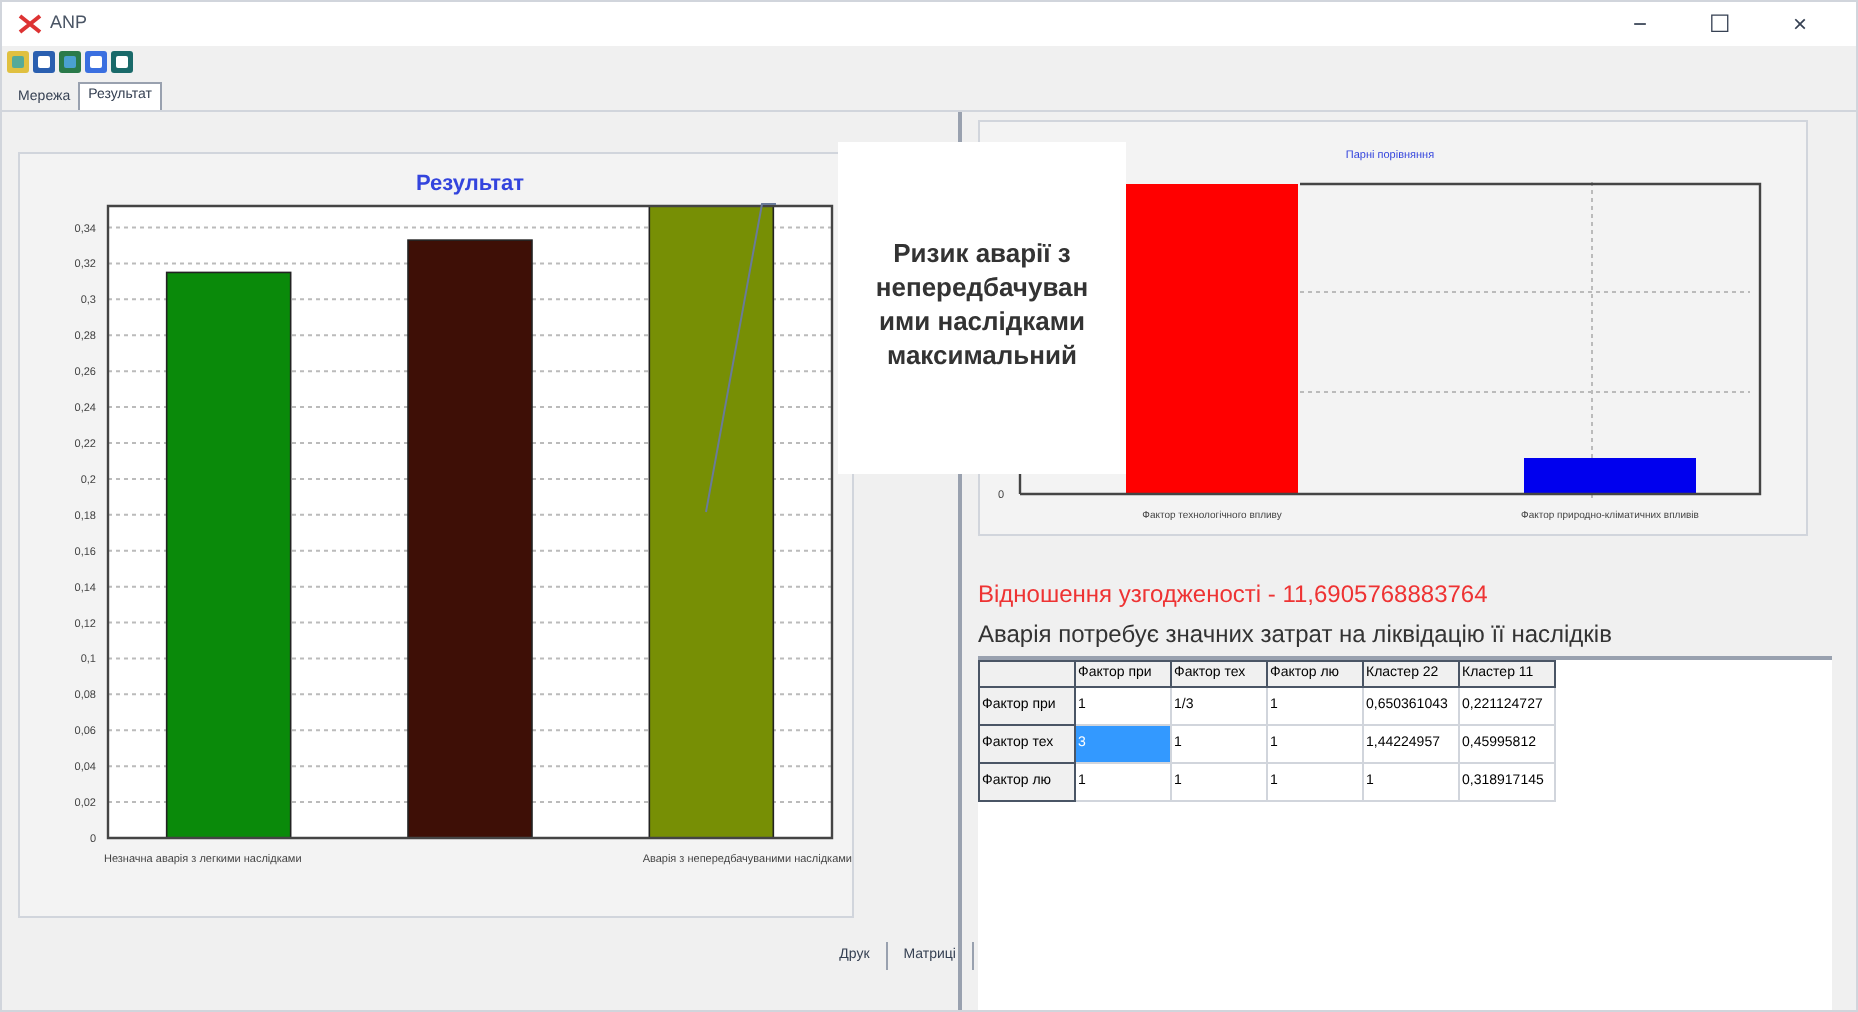 The image size is (1858, 1012). Describe the element at coordinates (1234, 595) in the screenshot. I see `consistency-ratio: Відношення узгодженості - 11,6905768883764` at that location.